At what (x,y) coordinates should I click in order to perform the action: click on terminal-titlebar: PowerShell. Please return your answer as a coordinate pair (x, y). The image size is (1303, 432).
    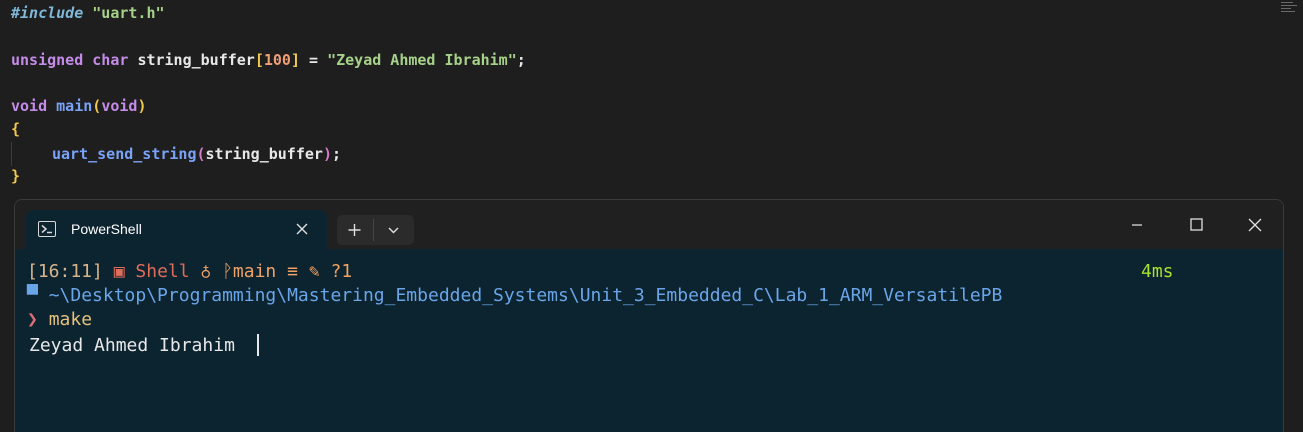
    Looking at the image, I should click on (649, 224).